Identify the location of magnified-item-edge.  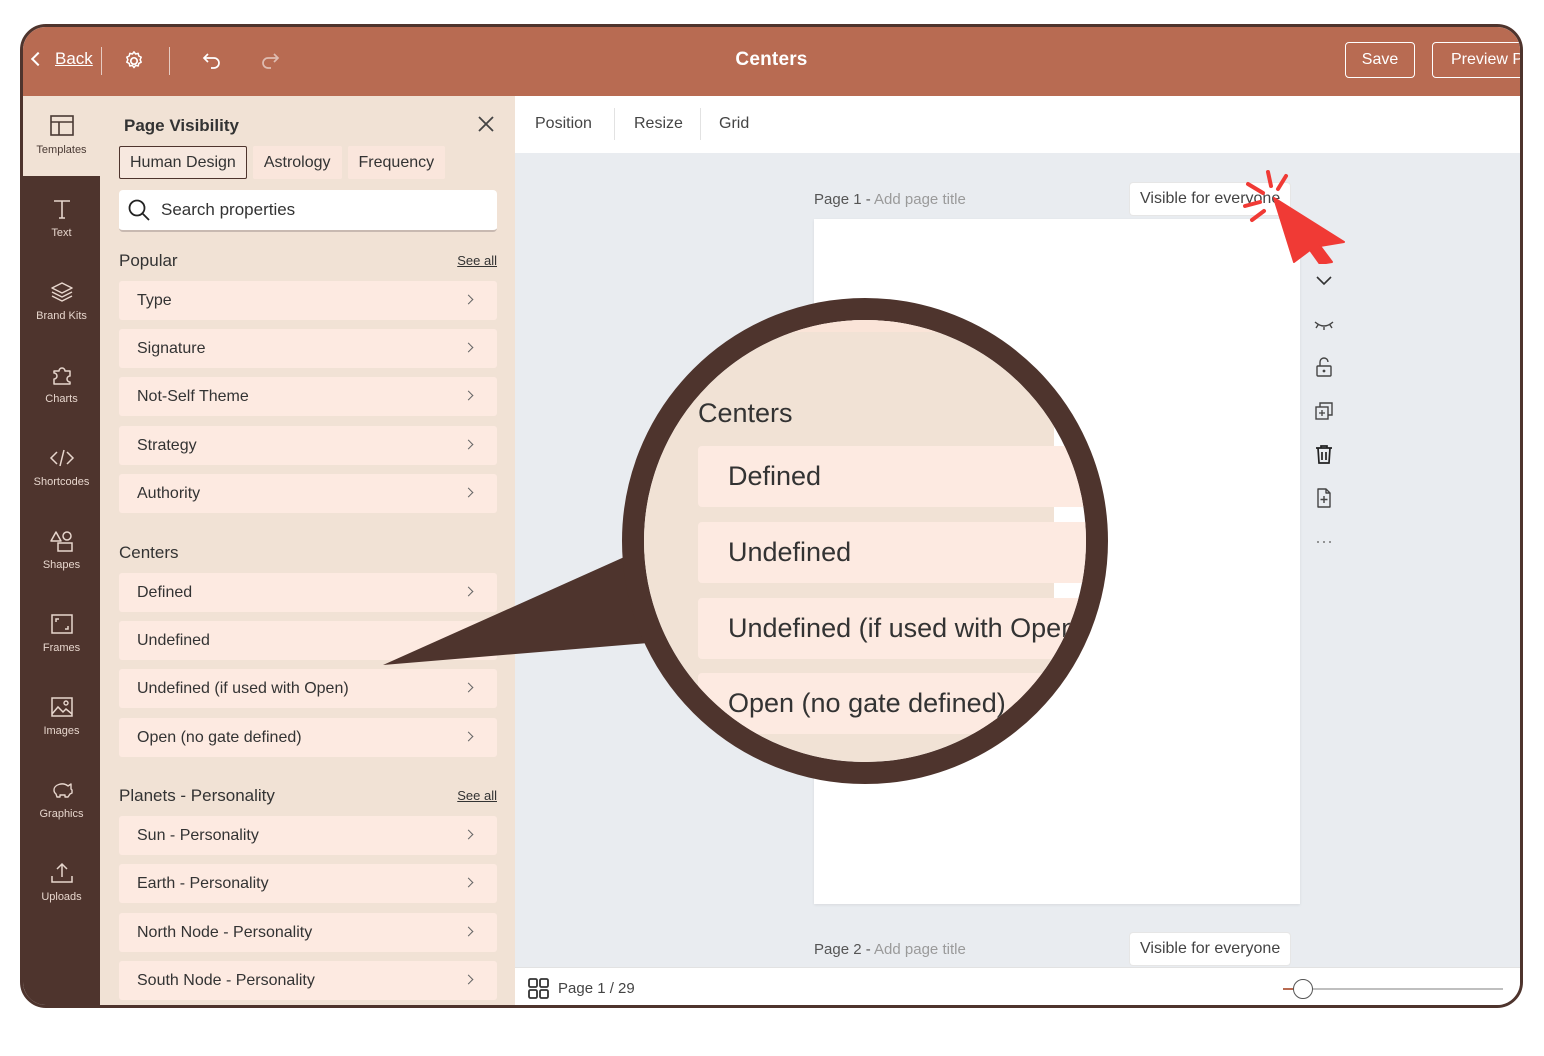
(854, 326).